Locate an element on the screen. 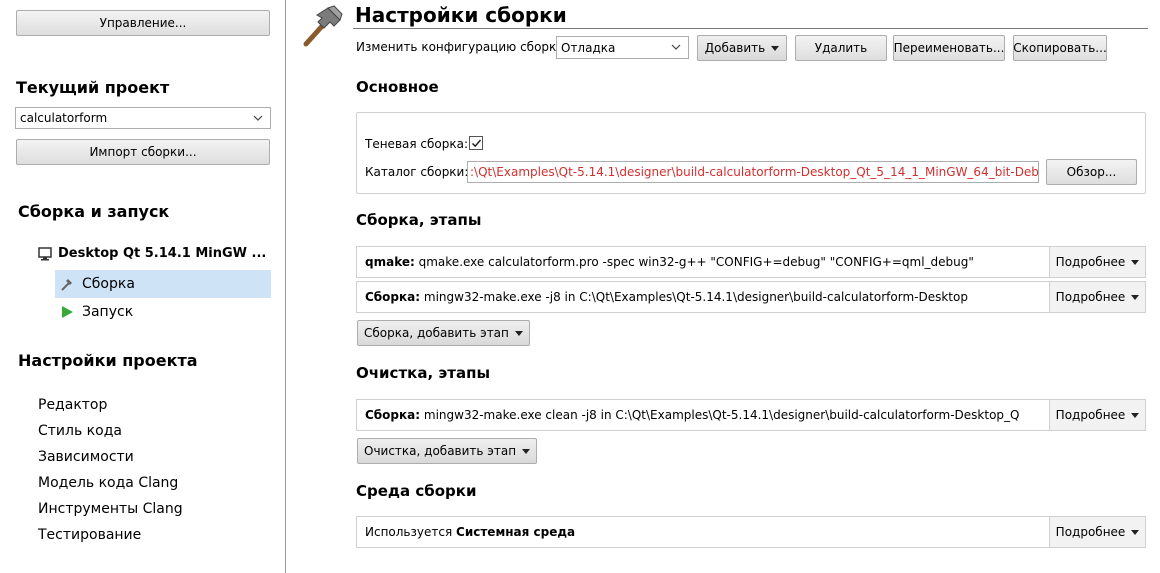 The image size is (1160, 573). page-title: Настройки сборки is located at coordinates (461, 15).